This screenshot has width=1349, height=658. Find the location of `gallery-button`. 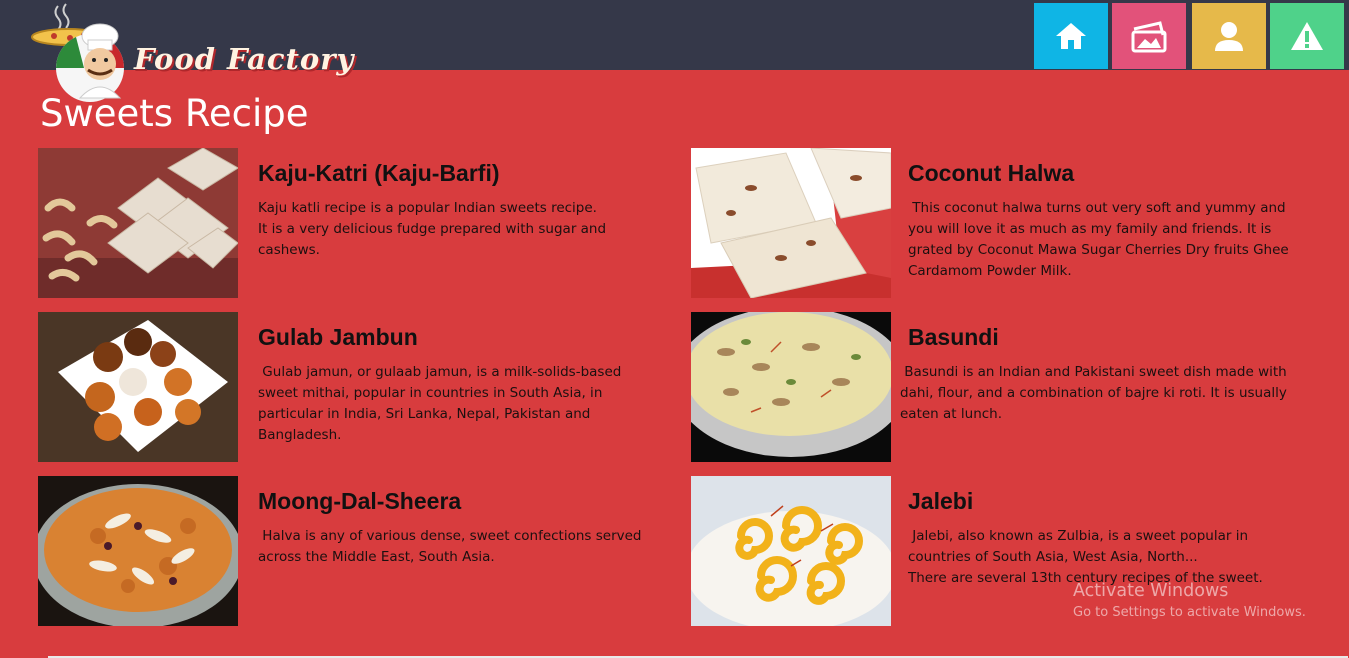

gallery-button is located at coordinates (1149, 36).